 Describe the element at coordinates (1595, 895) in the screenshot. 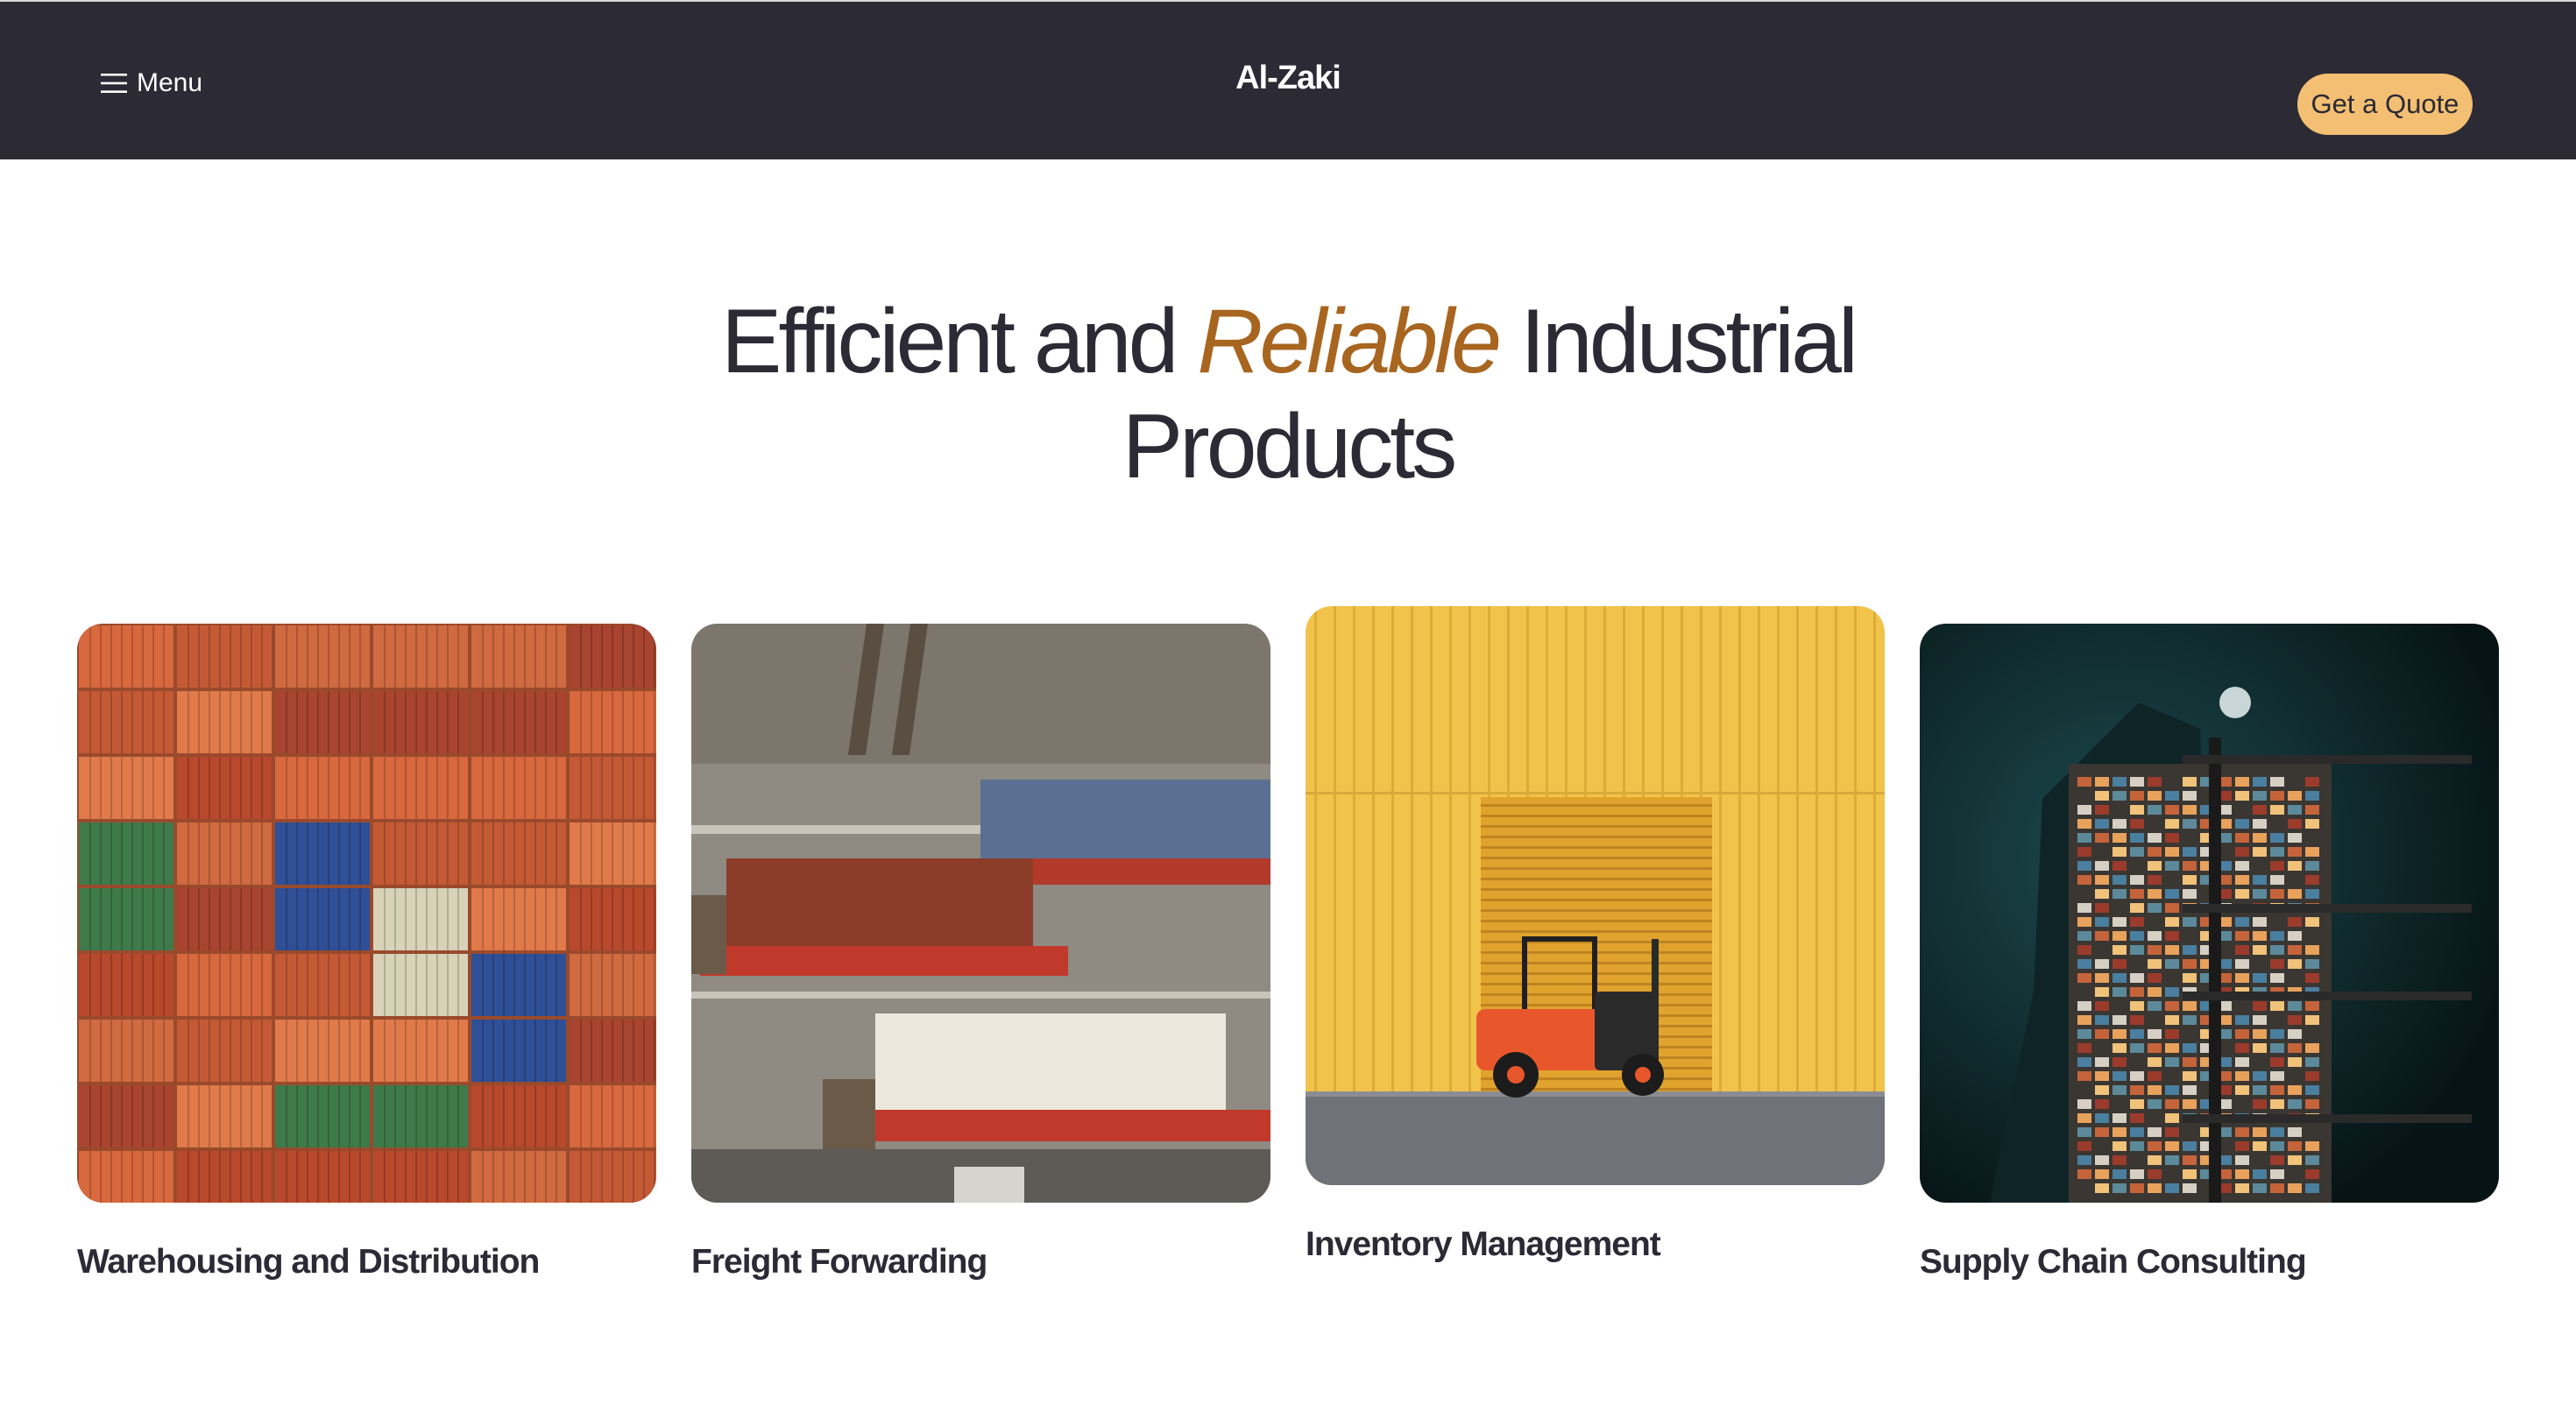

I see `forklift-warehouse-image` at that location.